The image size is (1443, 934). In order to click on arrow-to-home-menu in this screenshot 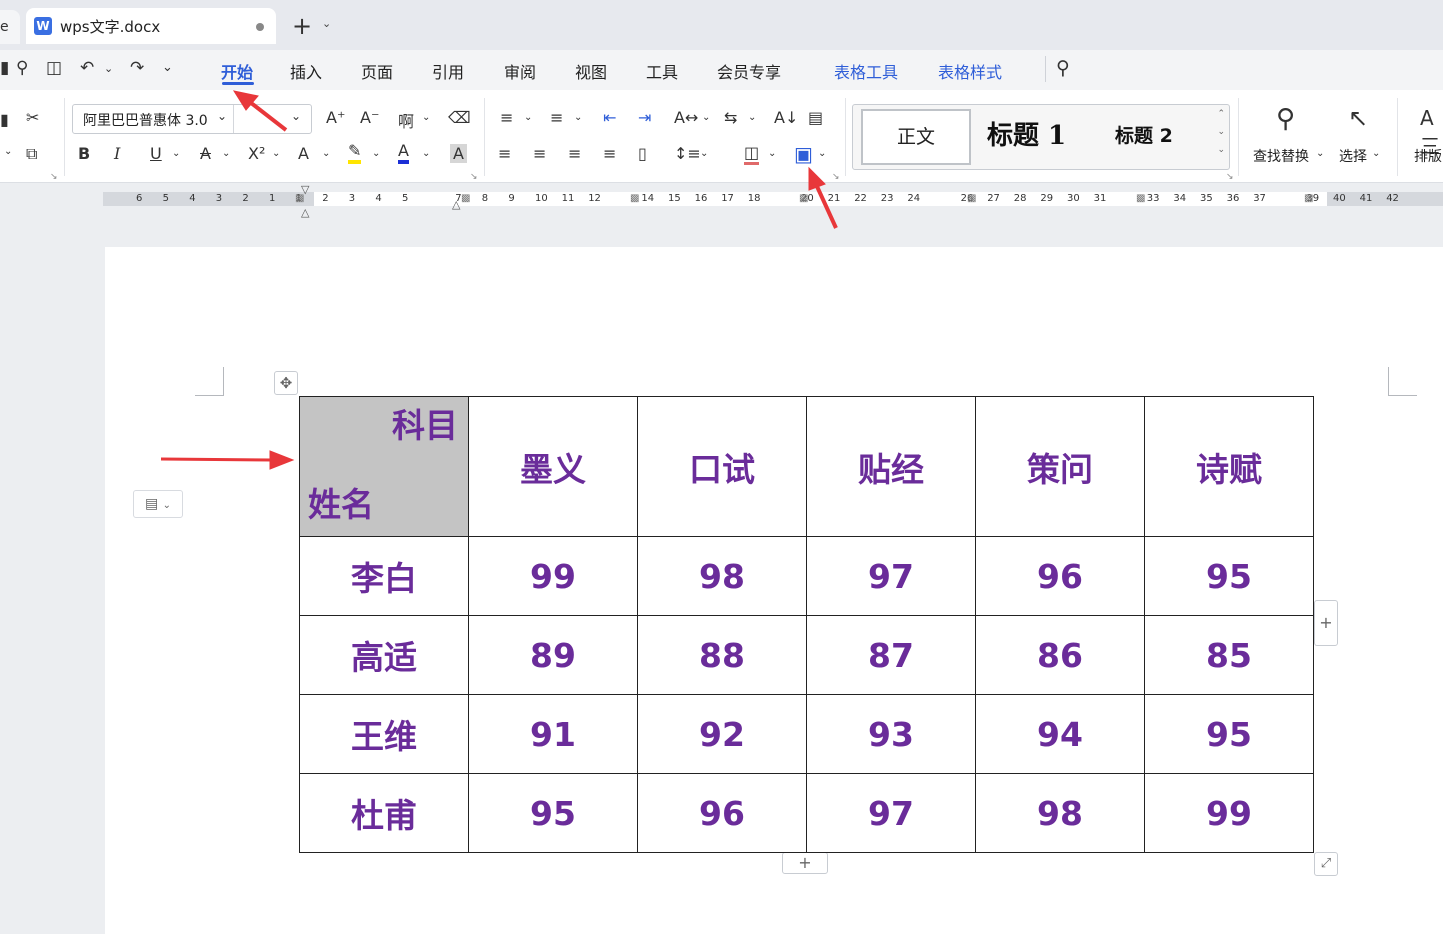, I will do `click(260, 111)`.